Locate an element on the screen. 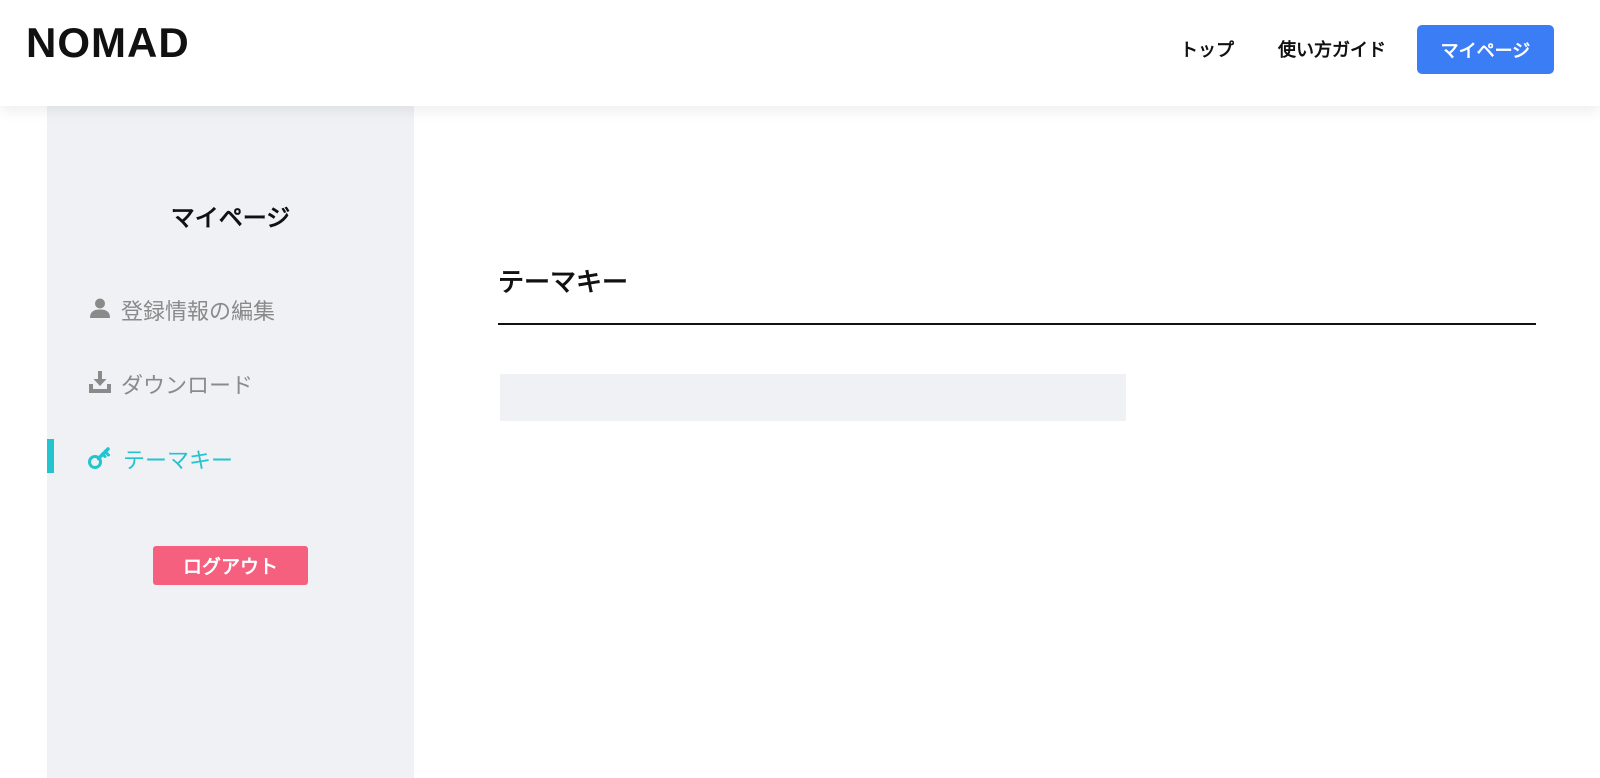 The width and height of the screenshot is (1600, 778). logout-button: ログアウト is located at coordinates (230, 565).